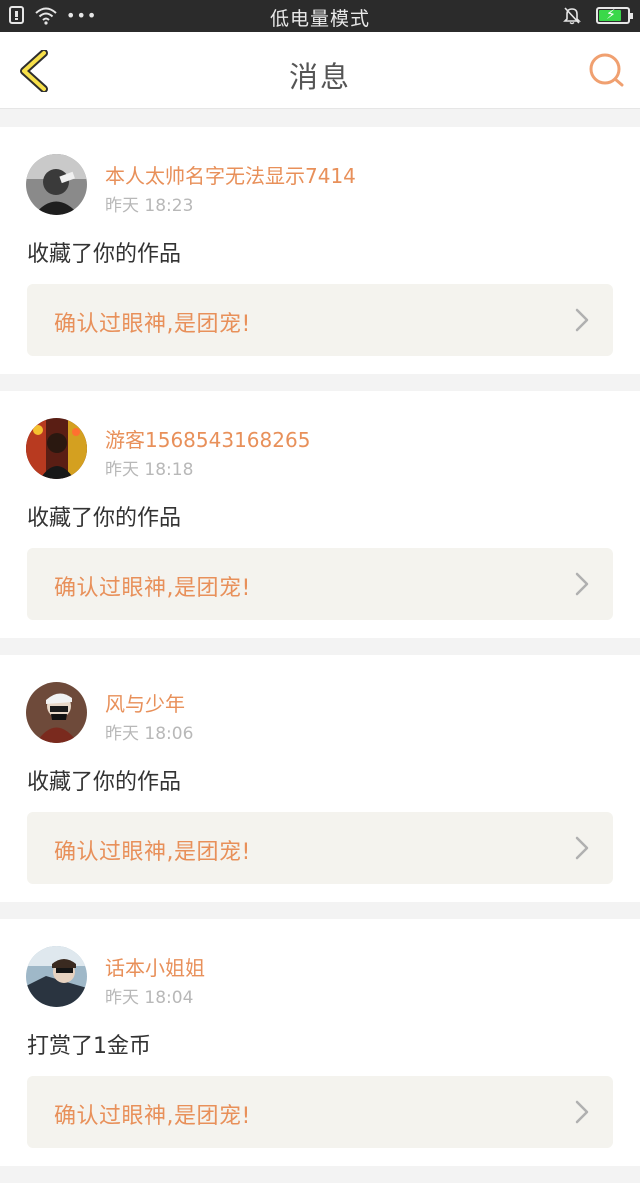 Image resolution: width=640 pixels, height=1183 pixels. Describe the element at coordinates (319, 19) in the screenshot. I see `status-title: 低电量模式` at that location.